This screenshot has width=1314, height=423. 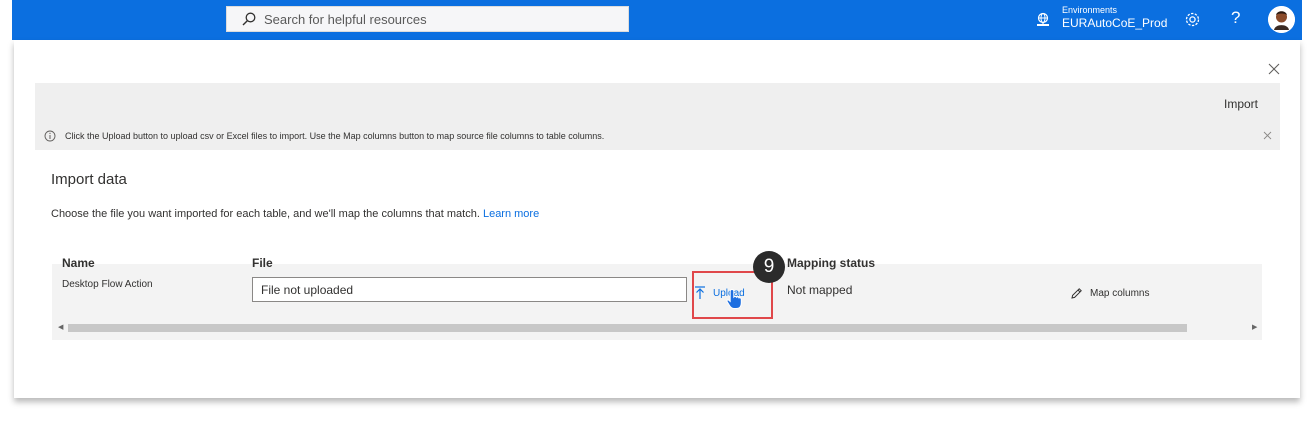 I want to click on map-columns-button: Map columns, so click(x=1109, y=293).